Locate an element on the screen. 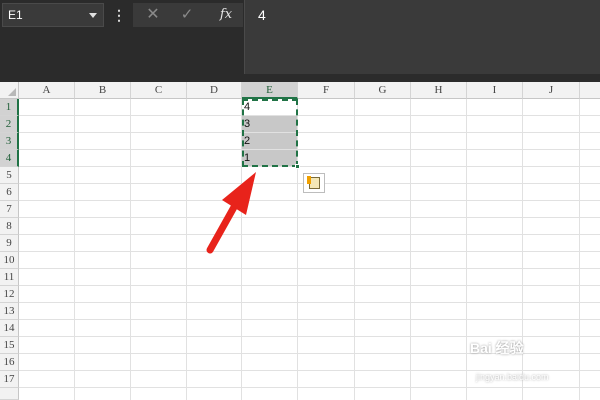 This screenshot has width=600, height=400. paste-options-icon is located at coordinates (314, 183).